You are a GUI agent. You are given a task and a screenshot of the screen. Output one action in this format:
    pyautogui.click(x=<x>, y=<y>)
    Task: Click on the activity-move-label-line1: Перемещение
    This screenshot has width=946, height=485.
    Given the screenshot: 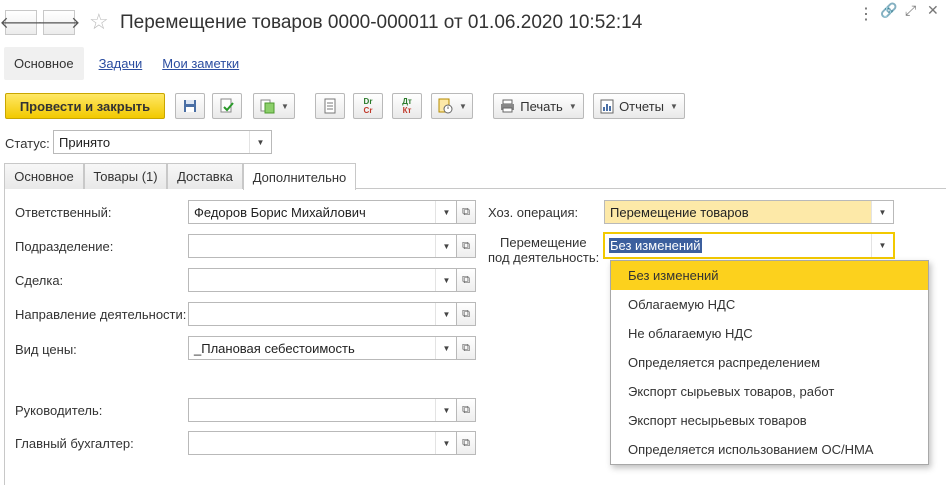 What is the action you would take?
    pyautogui.click(x=543, y=242)
    